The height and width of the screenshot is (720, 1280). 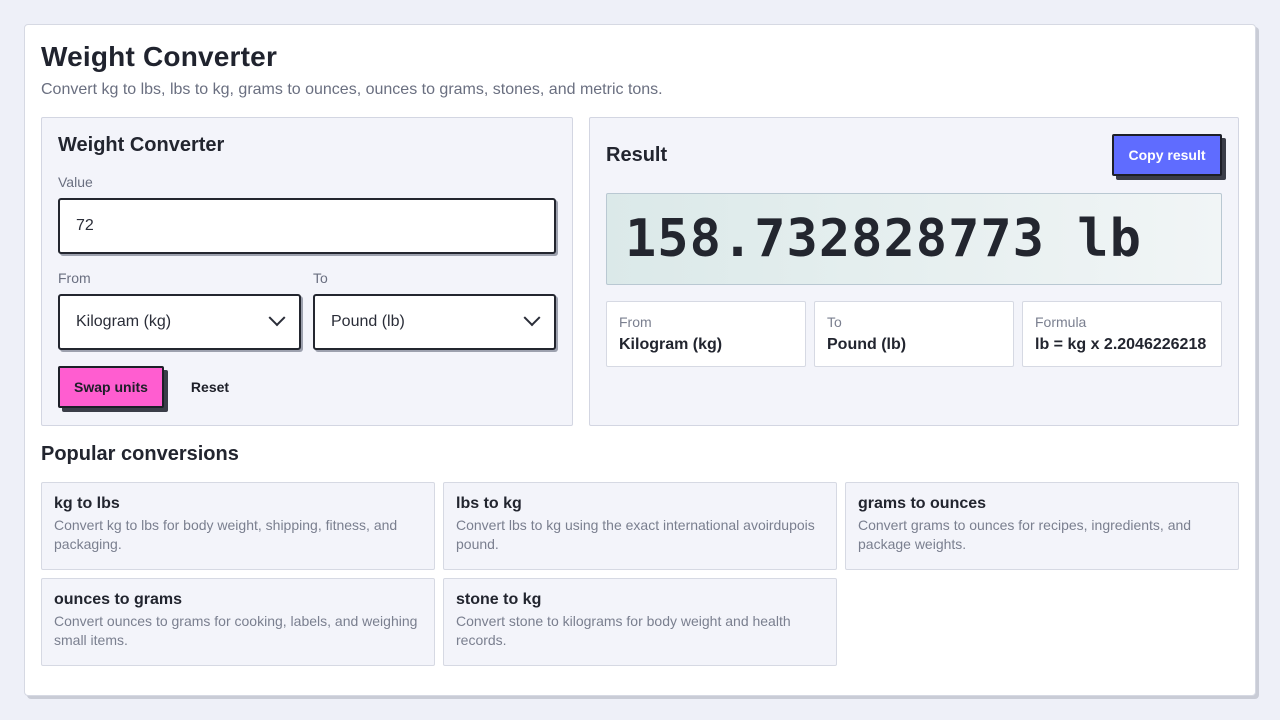 What do you see at coordinates (867, 344) in the screenshot?
I see `result-to-value: Pound (lb)` at bounding box center [867, 344].